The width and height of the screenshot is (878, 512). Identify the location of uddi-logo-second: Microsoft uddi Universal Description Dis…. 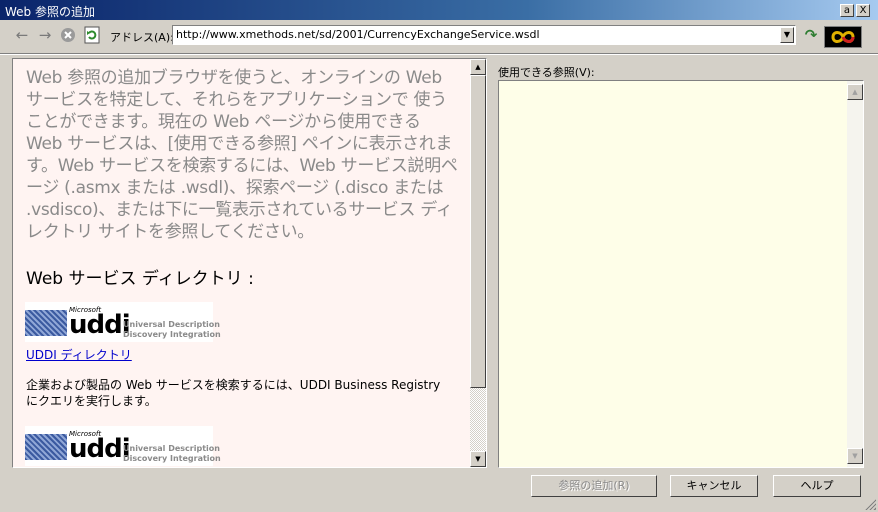
(123, 446).